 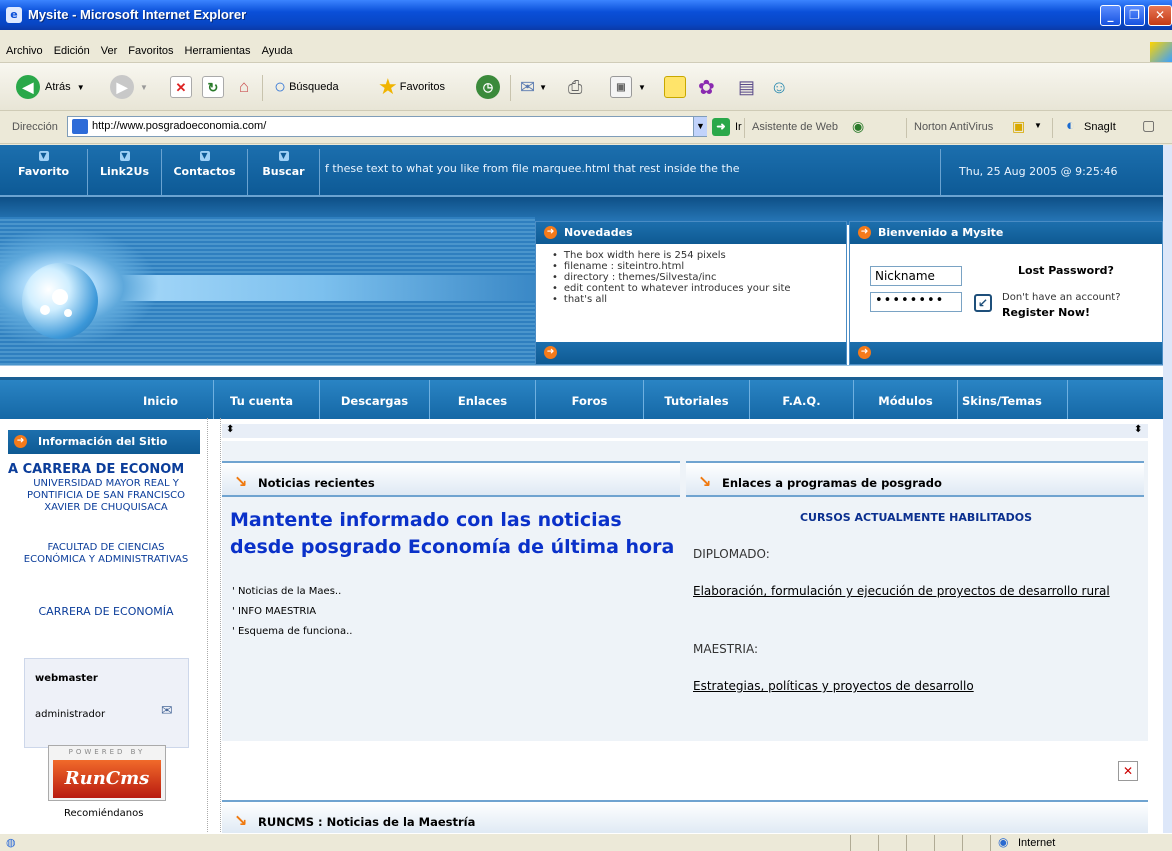 I want to click on research-button: ▤, so click(x=746, y=87).